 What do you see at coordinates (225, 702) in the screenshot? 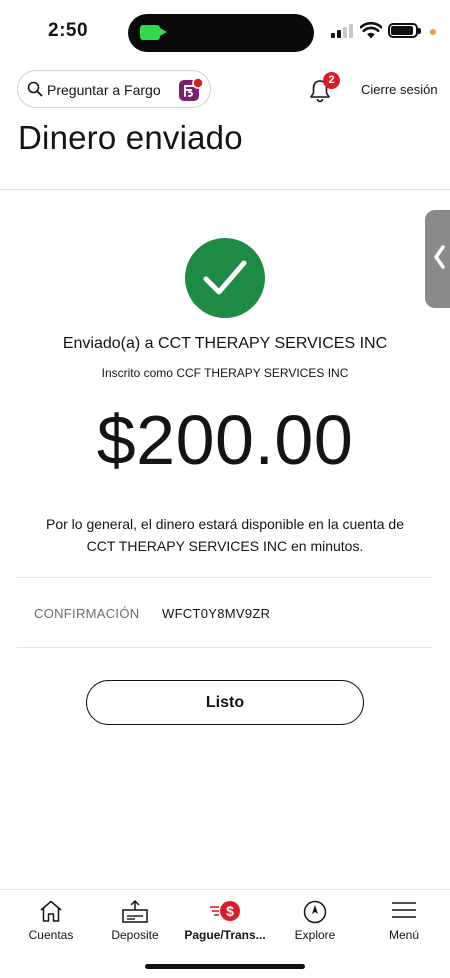
I see `done-button: Listo` at bounding box center [225, 702].